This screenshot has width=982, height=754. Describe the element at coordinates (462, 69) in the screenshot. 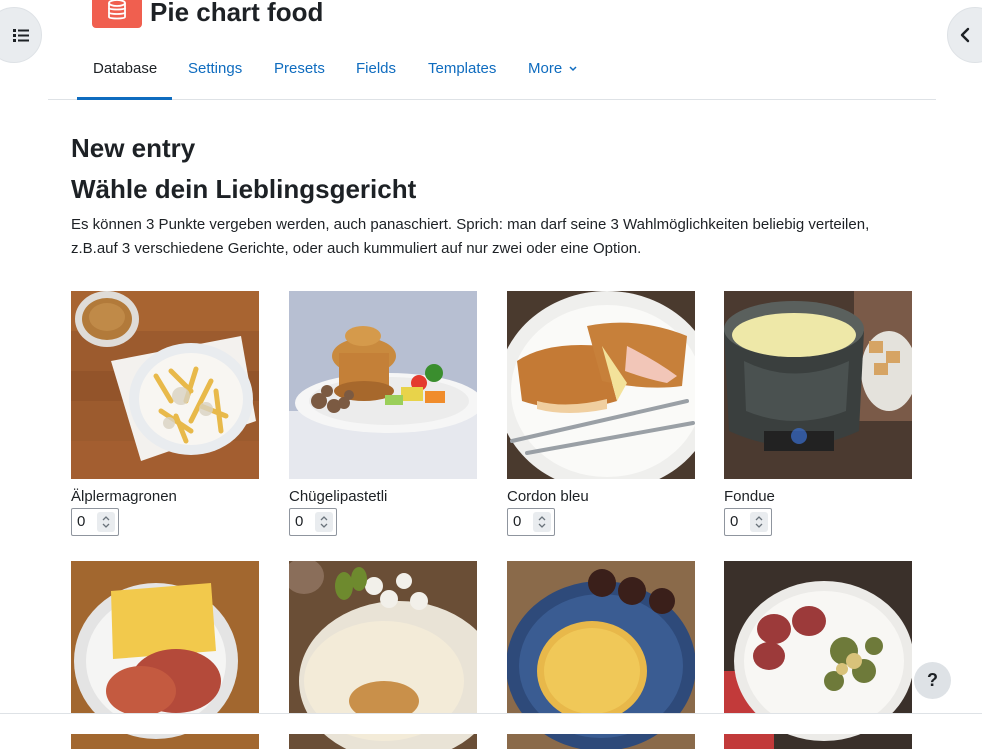

I see `tab-templates: Templates` at that location.